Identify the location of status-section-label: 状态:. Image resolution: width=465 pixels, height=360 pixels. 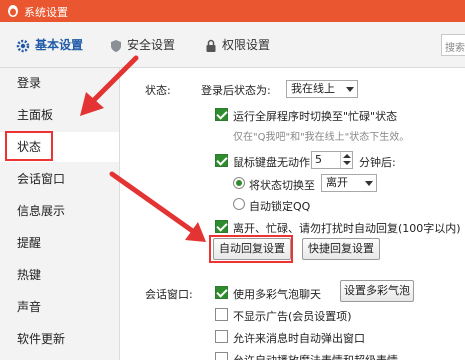
(158, 90).